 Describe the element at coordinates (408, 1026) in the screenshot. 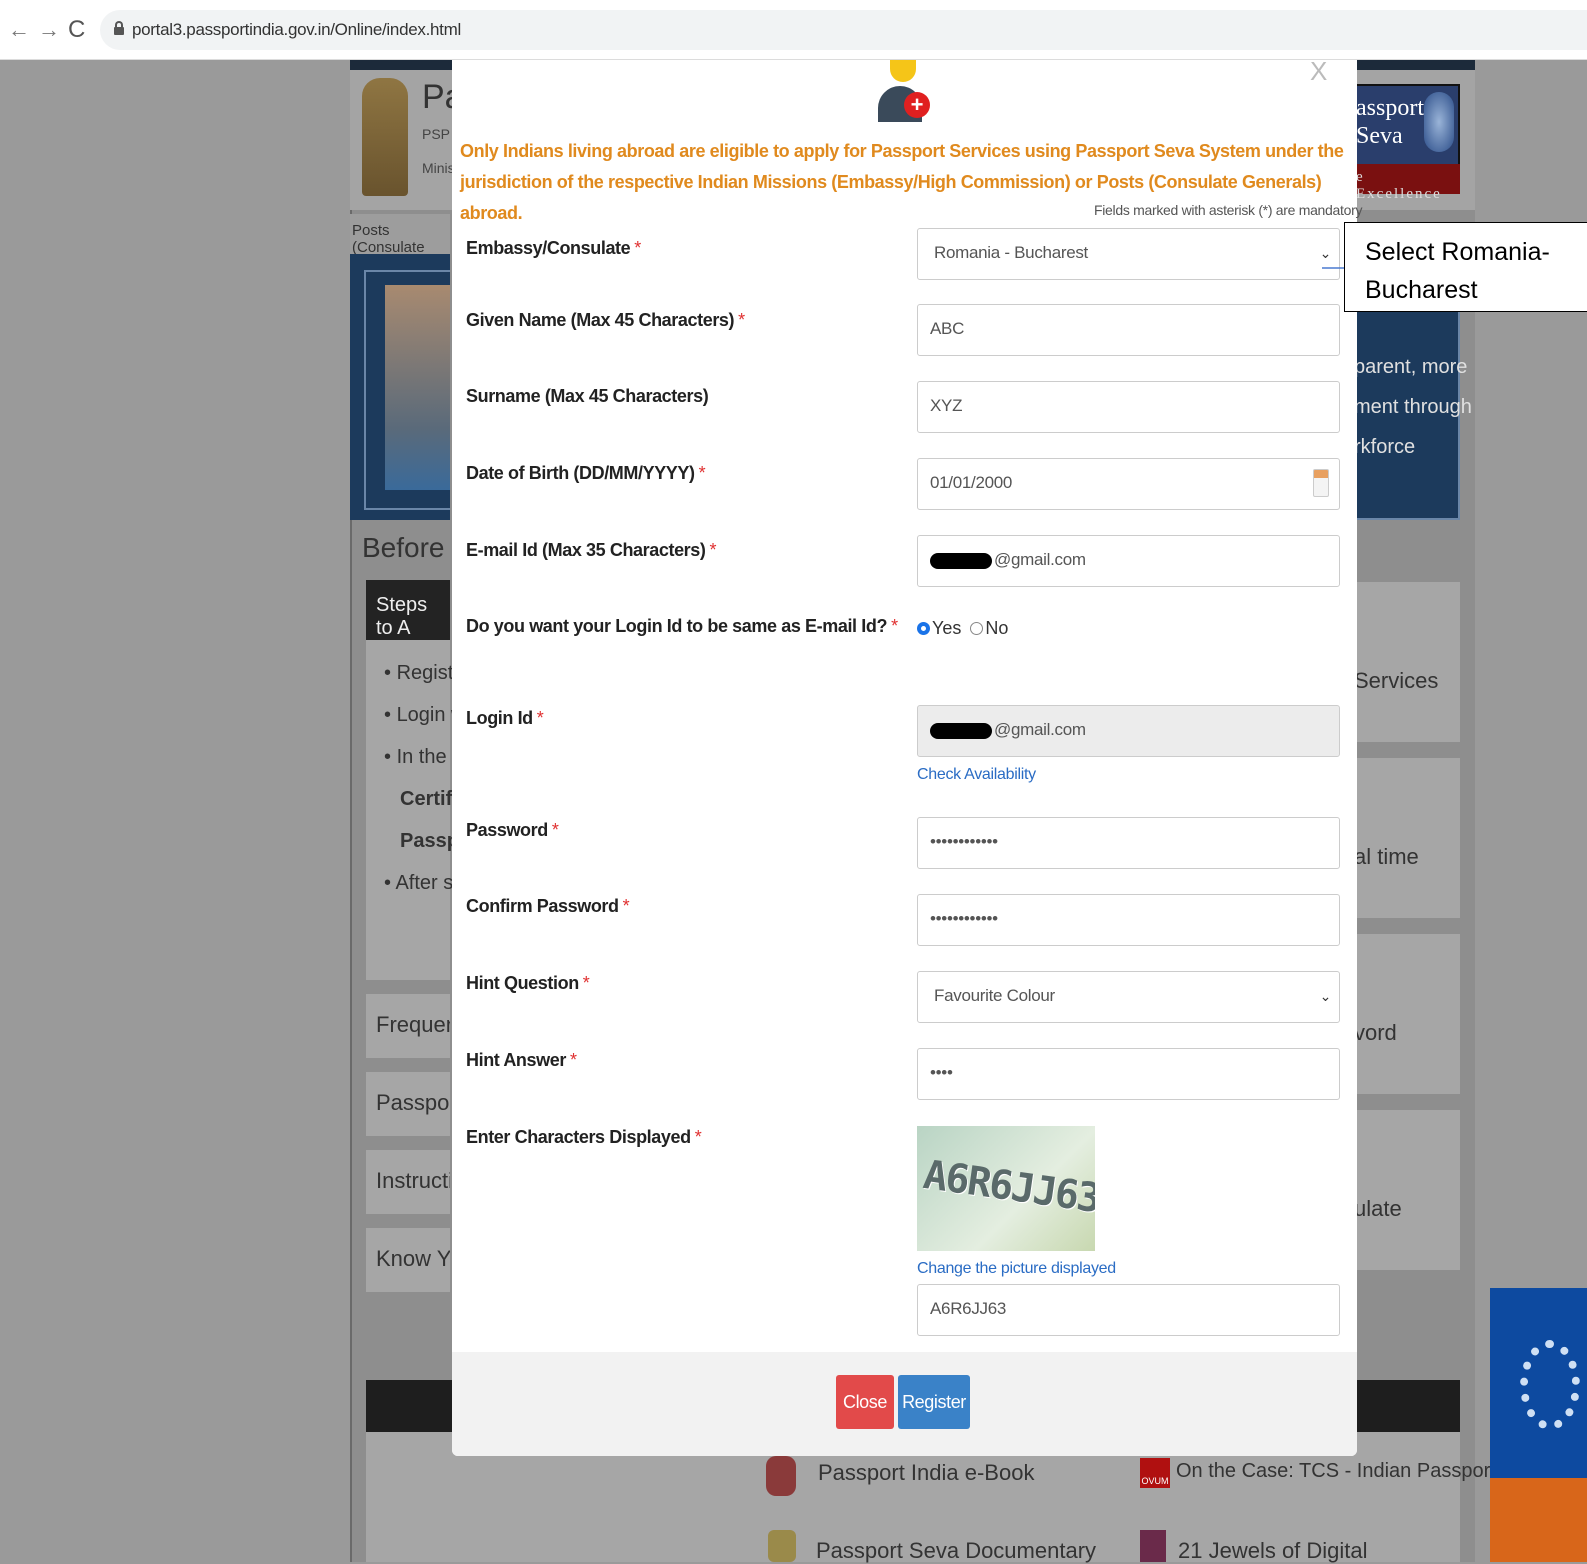

I see `side-link: Frequently` at that location.